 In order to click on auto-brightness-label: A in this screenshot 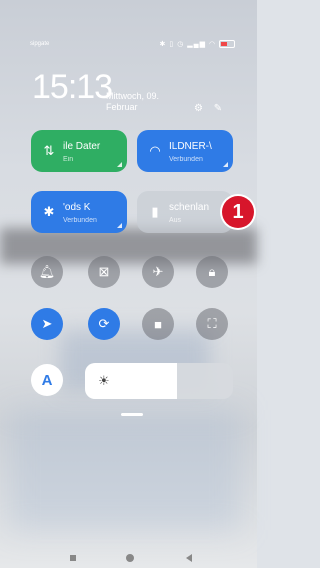, I will do `click(47, 380)`.